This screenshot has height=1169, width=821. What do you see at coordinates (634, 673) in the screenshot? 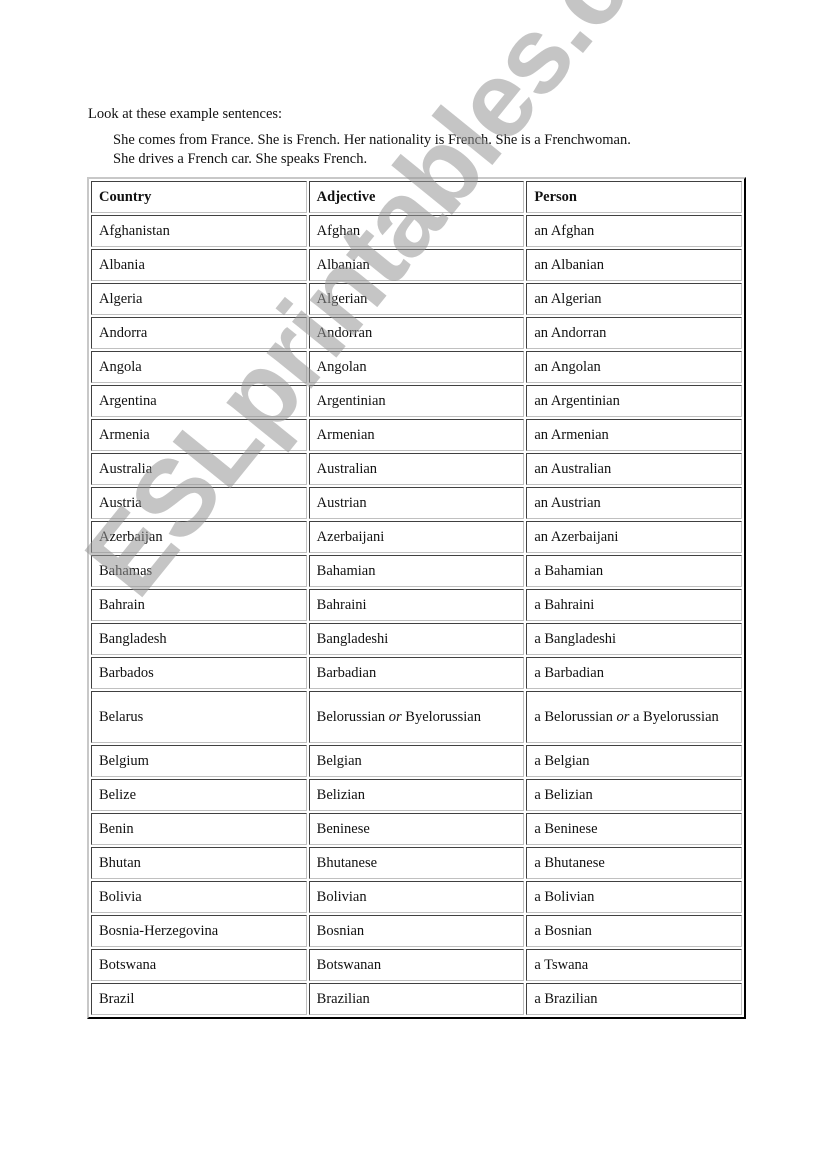
I see `cell-person: a Barbadian` at bounding box center [634, 673].